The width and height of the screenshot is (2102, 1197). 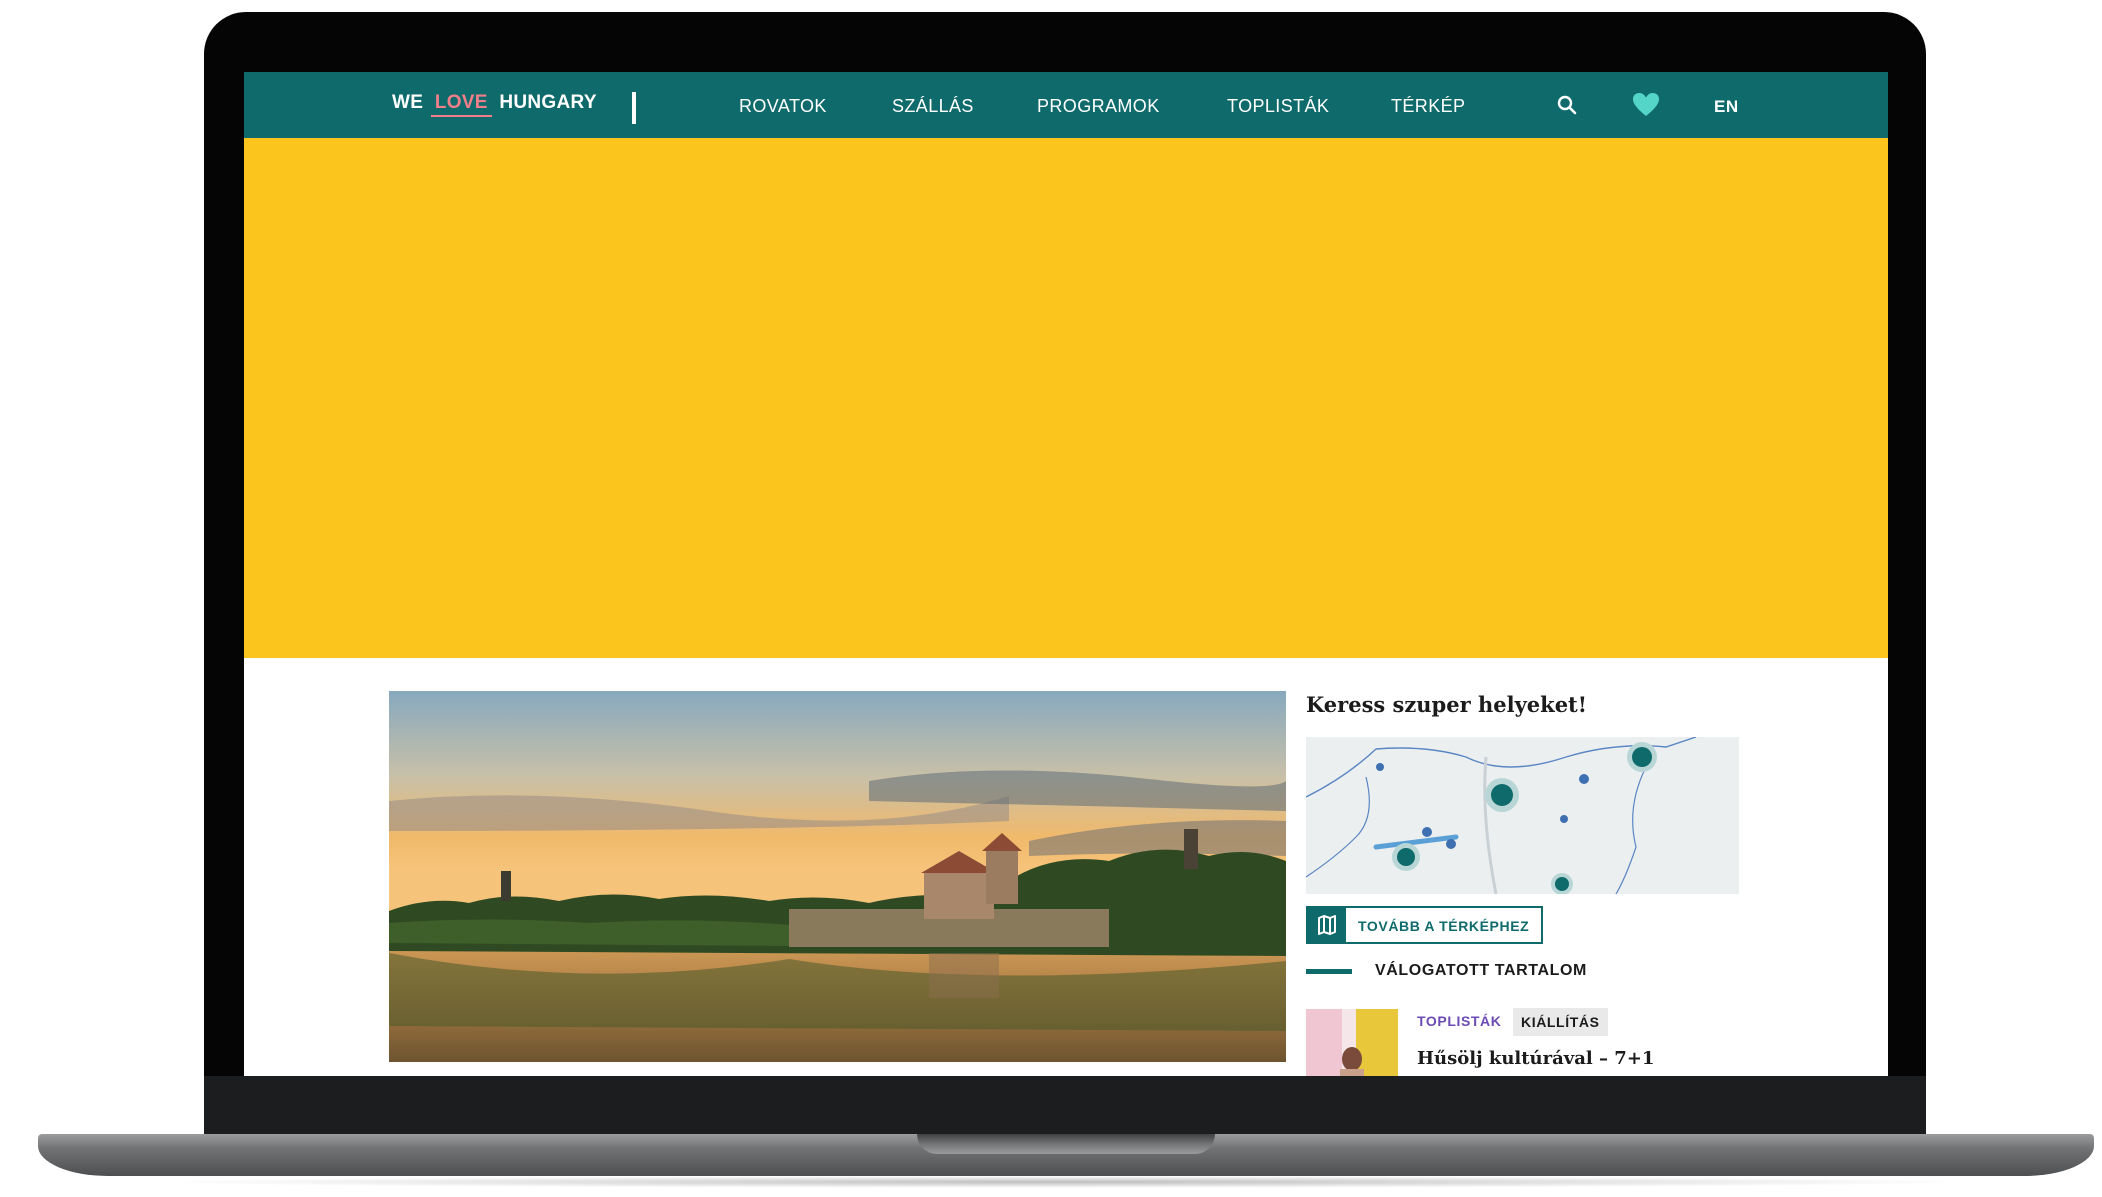 What do you see at coordinates (1066, 1144) in the screenshot?
I see `laptop-notch` at bounding box center [1066, 1144].